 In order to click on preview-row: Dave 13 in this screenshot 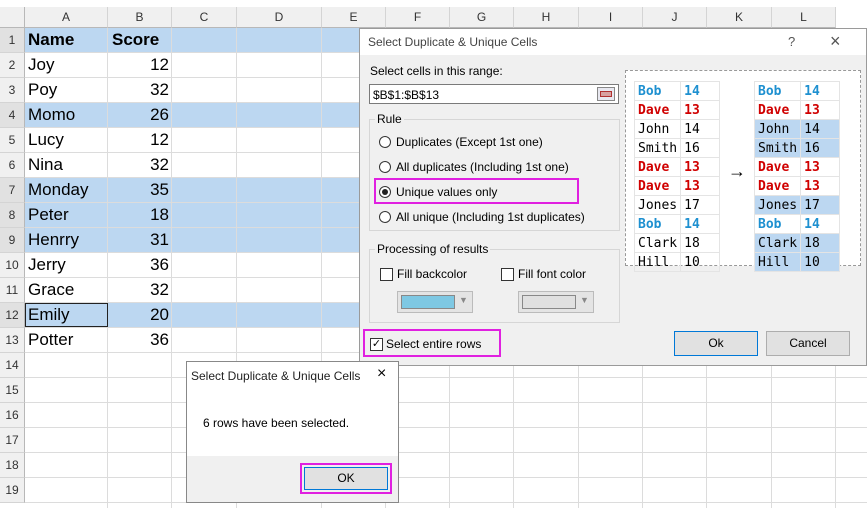, I will do `click(677, 167)`.